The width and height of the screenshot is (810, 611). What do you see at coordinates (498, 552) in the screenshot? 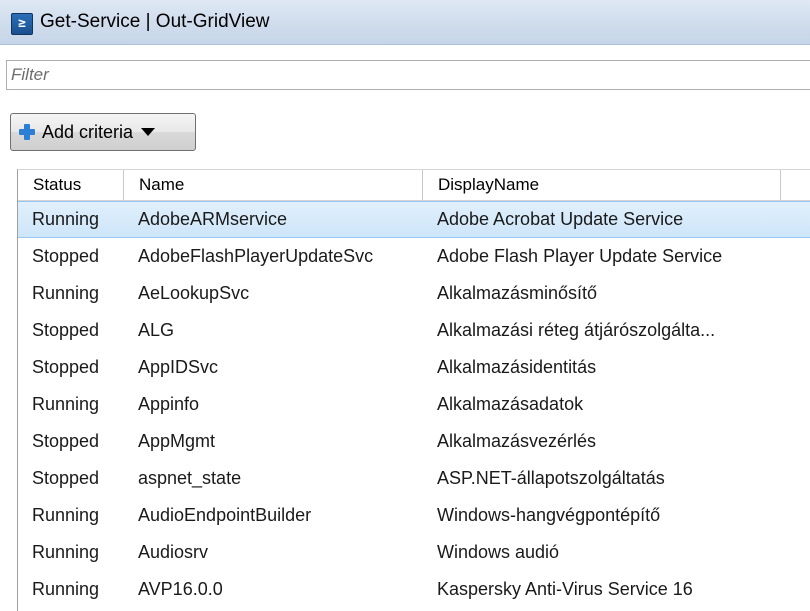
I see `displayname-cell: Windows audió` at bounding box center [498, 552].